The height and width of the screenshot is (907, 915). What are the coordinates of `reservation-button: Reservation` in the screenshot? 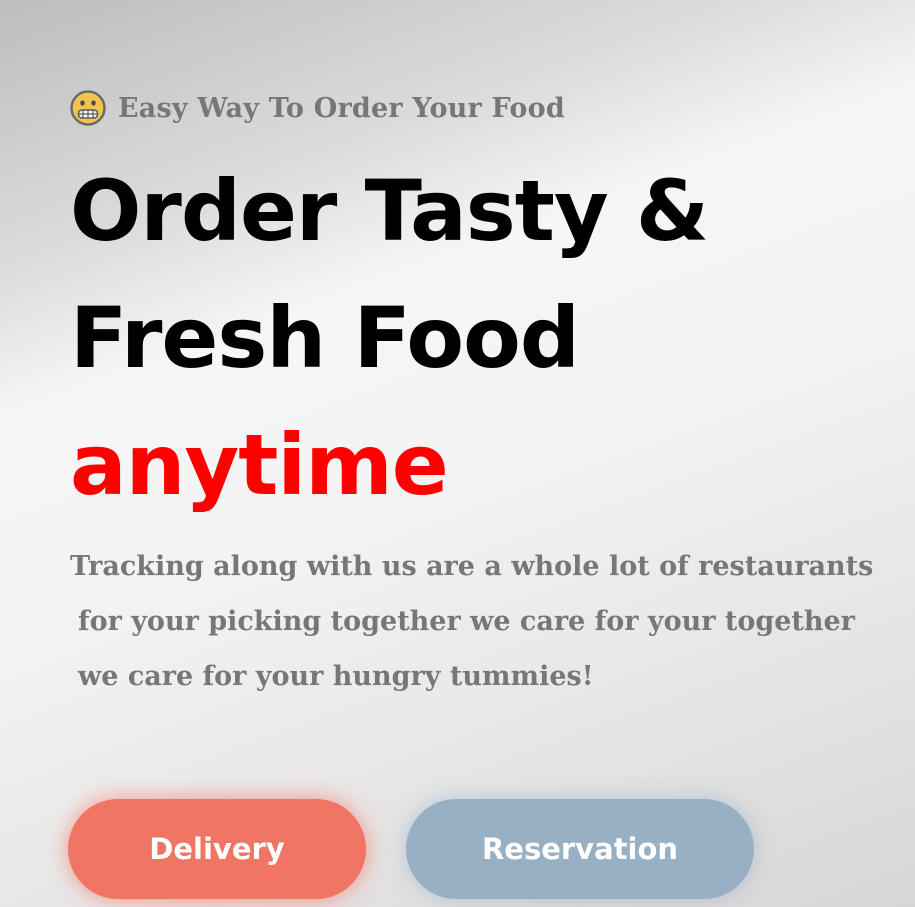 It's located at (580, 849).